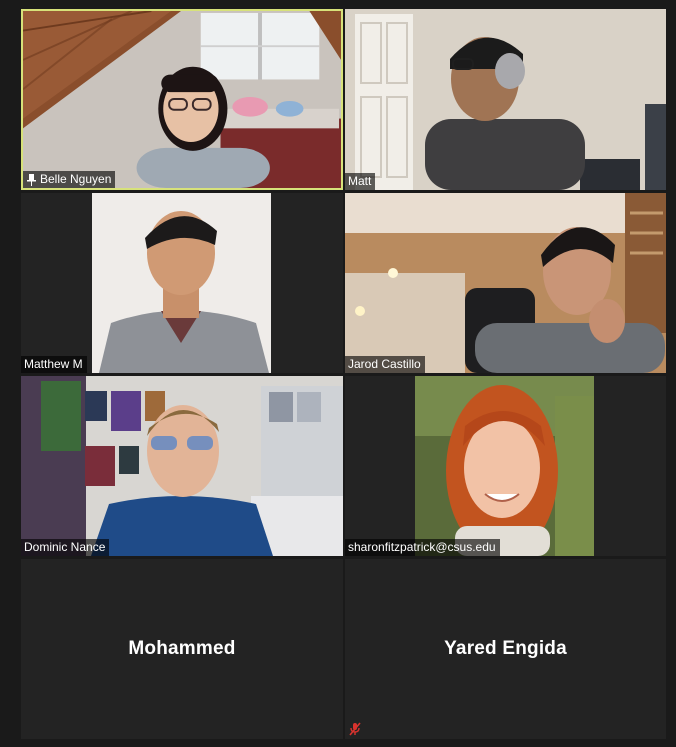 The width and height of the screenshot is (676, 747). I want to click on participant-name: Jarod Castillo, so click(384, 364).